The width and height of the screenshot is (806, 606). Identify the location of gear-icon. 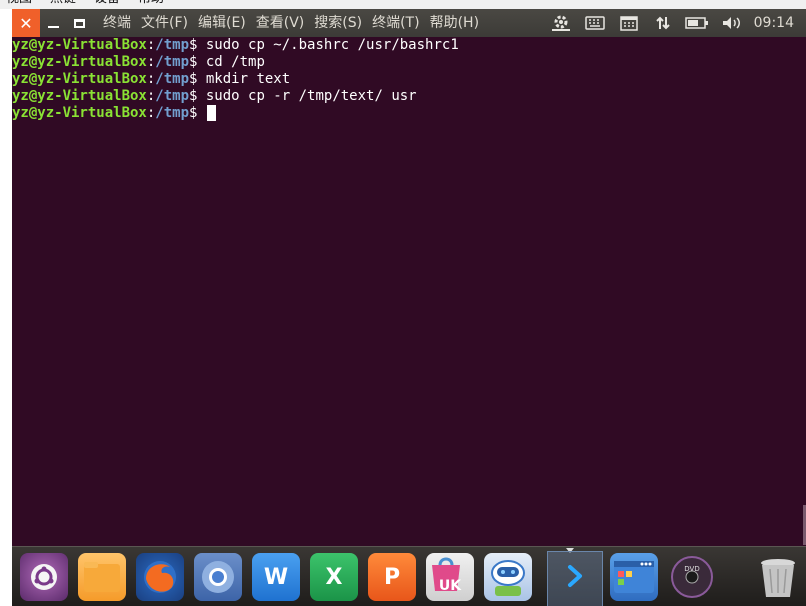
(560, 23).